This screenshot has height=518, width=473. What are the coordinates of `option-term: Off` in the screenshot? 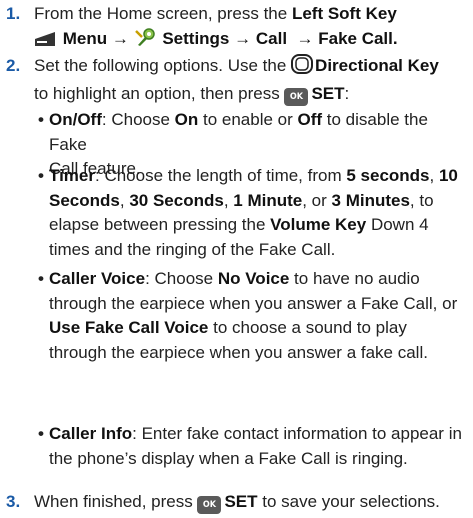 It's located at (310, 119).